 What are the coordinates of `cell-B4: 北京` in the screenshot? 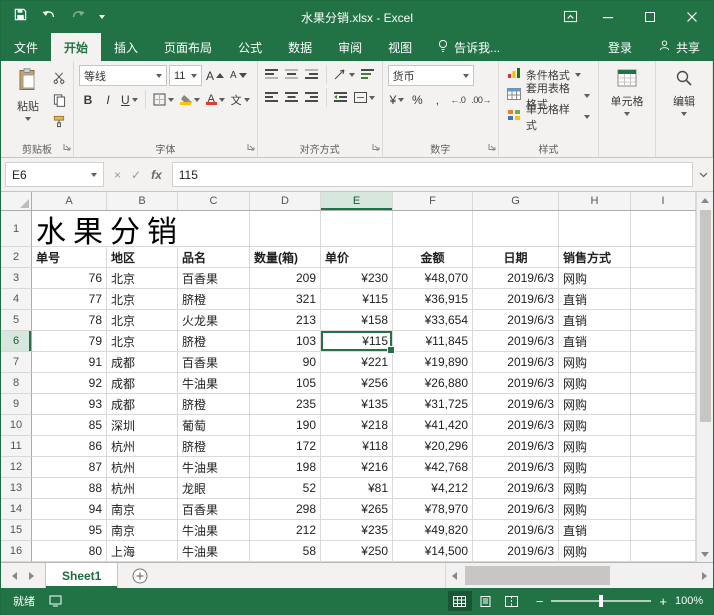 It's located at (142, 299).